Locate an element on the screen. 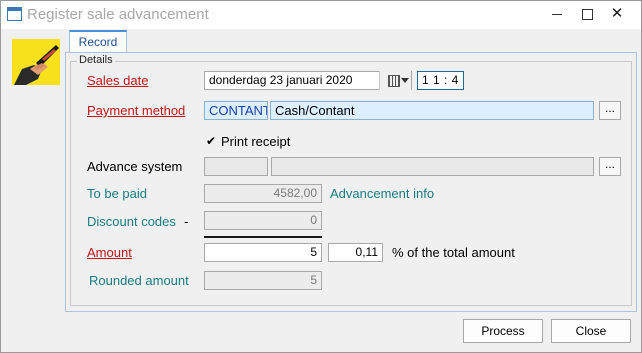 The image size is (642, 353). title-bar: Register sale advancement ✕ is located at coordinates (321, 15).